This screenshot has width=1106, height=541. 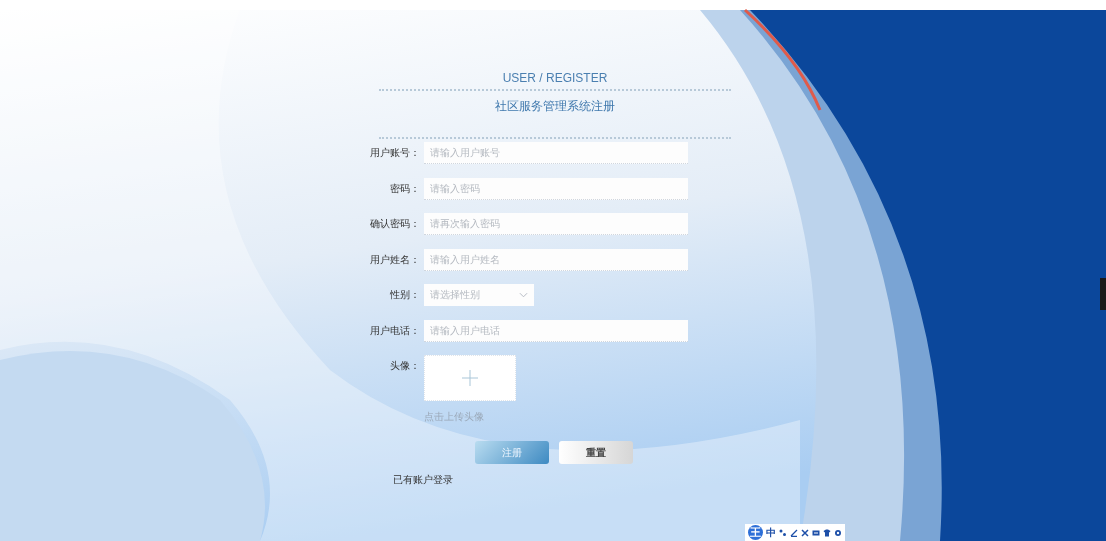 I want to click on field-label: 用户姓名：, so click(x=394, y=259).